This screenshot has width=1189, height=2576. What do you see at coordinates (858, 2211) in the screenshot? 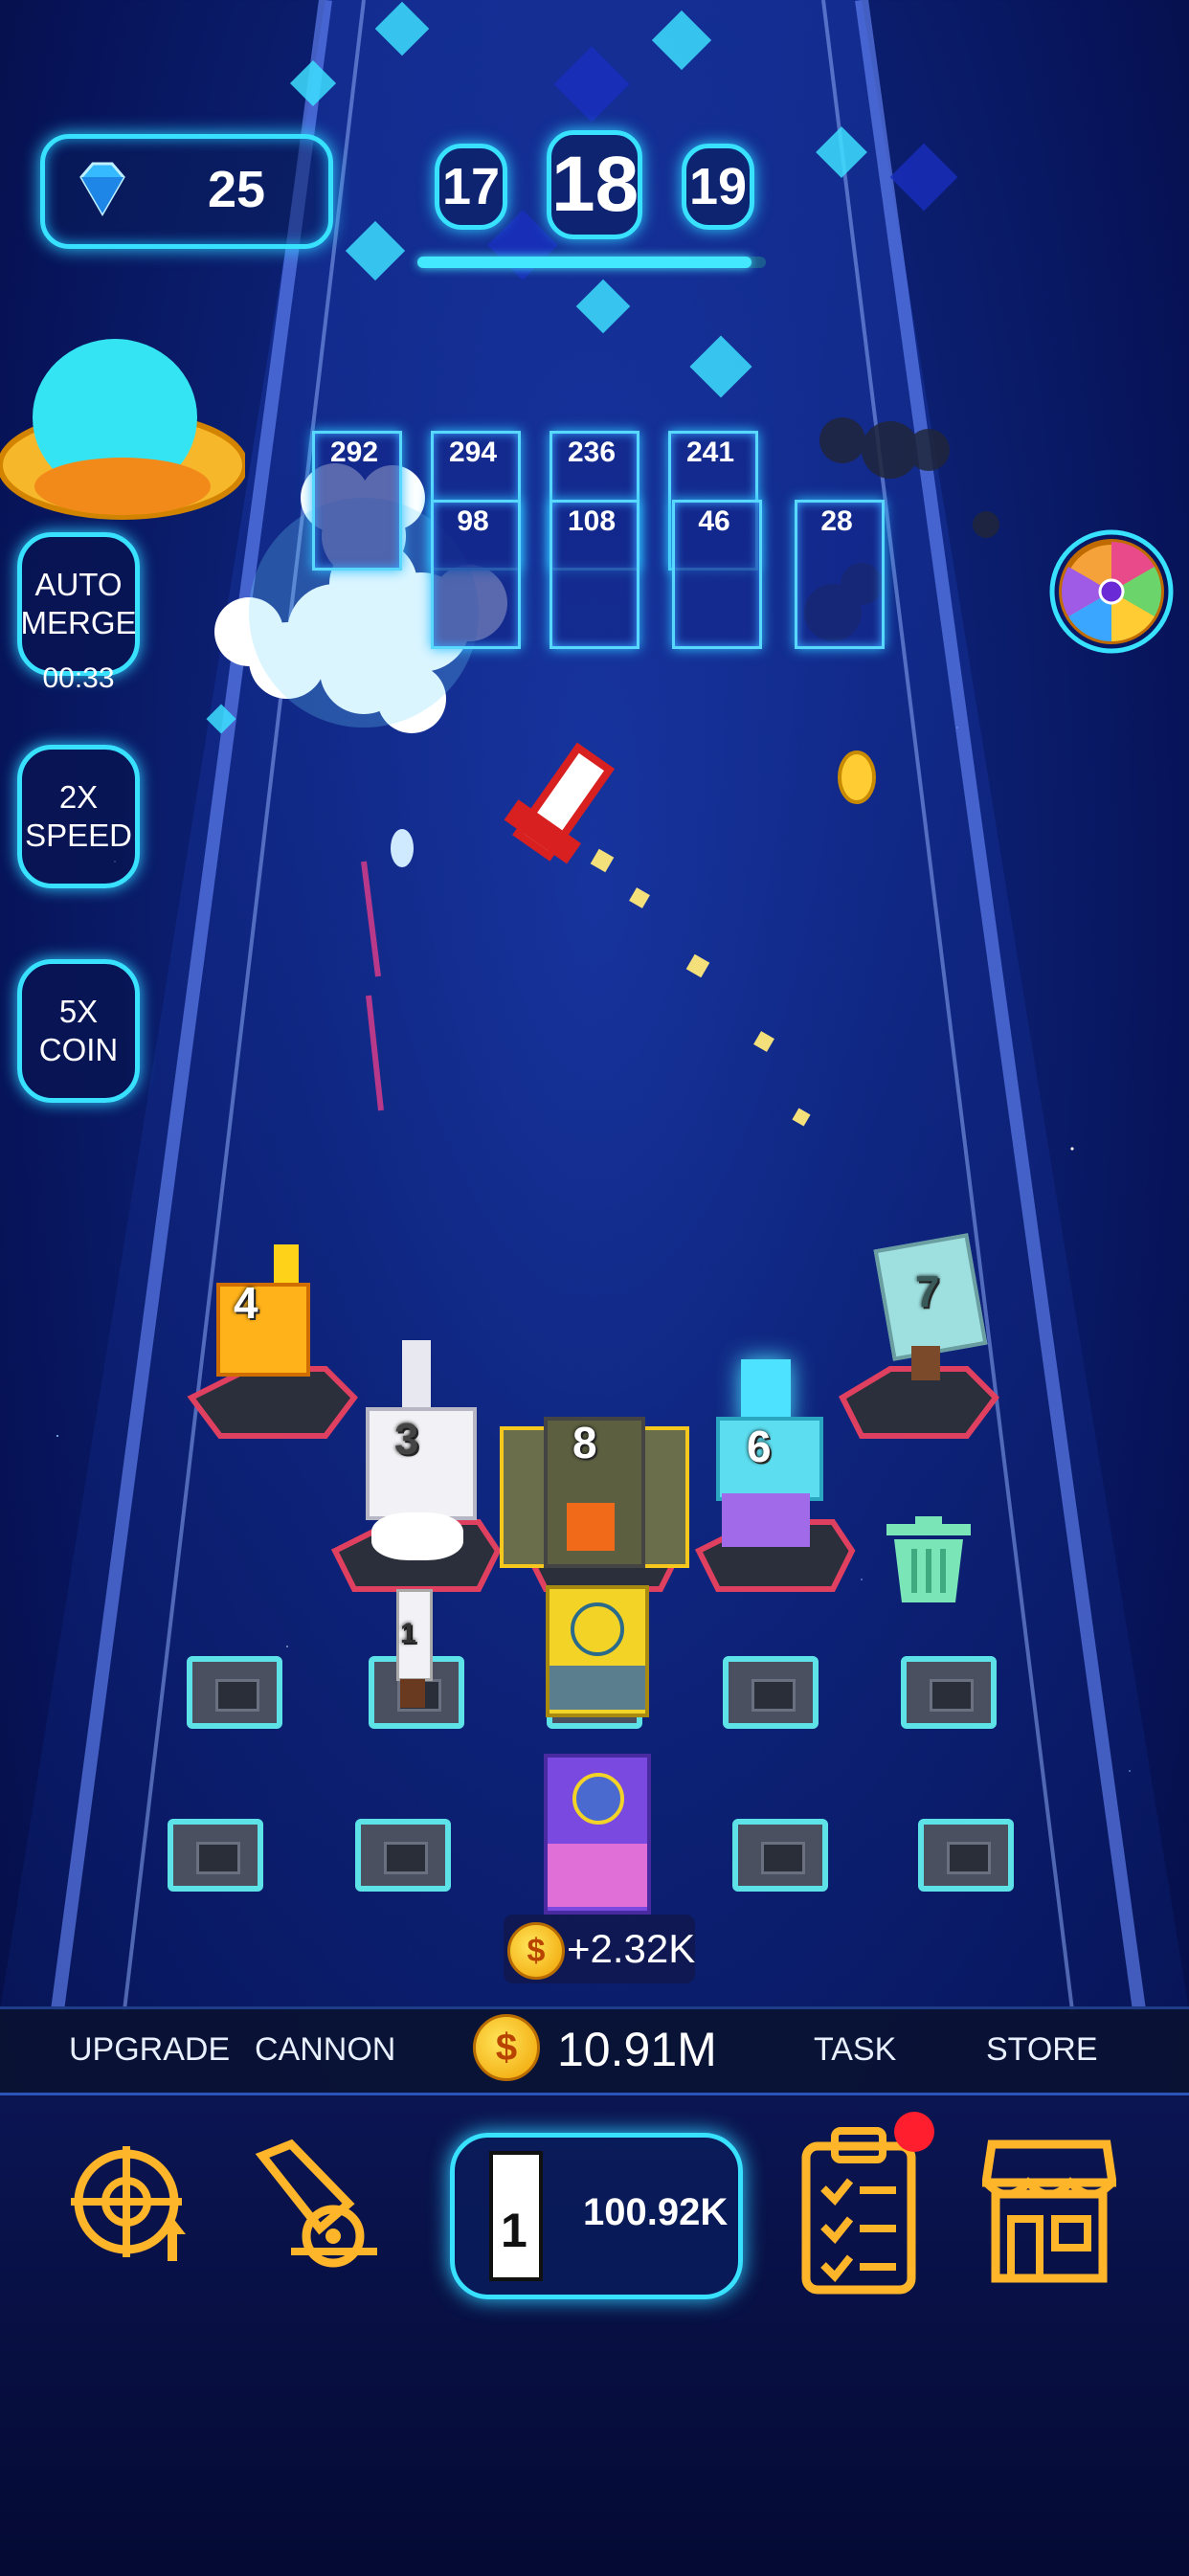
I see `task-clipboard-icon` at bounding box center [858, 2211].